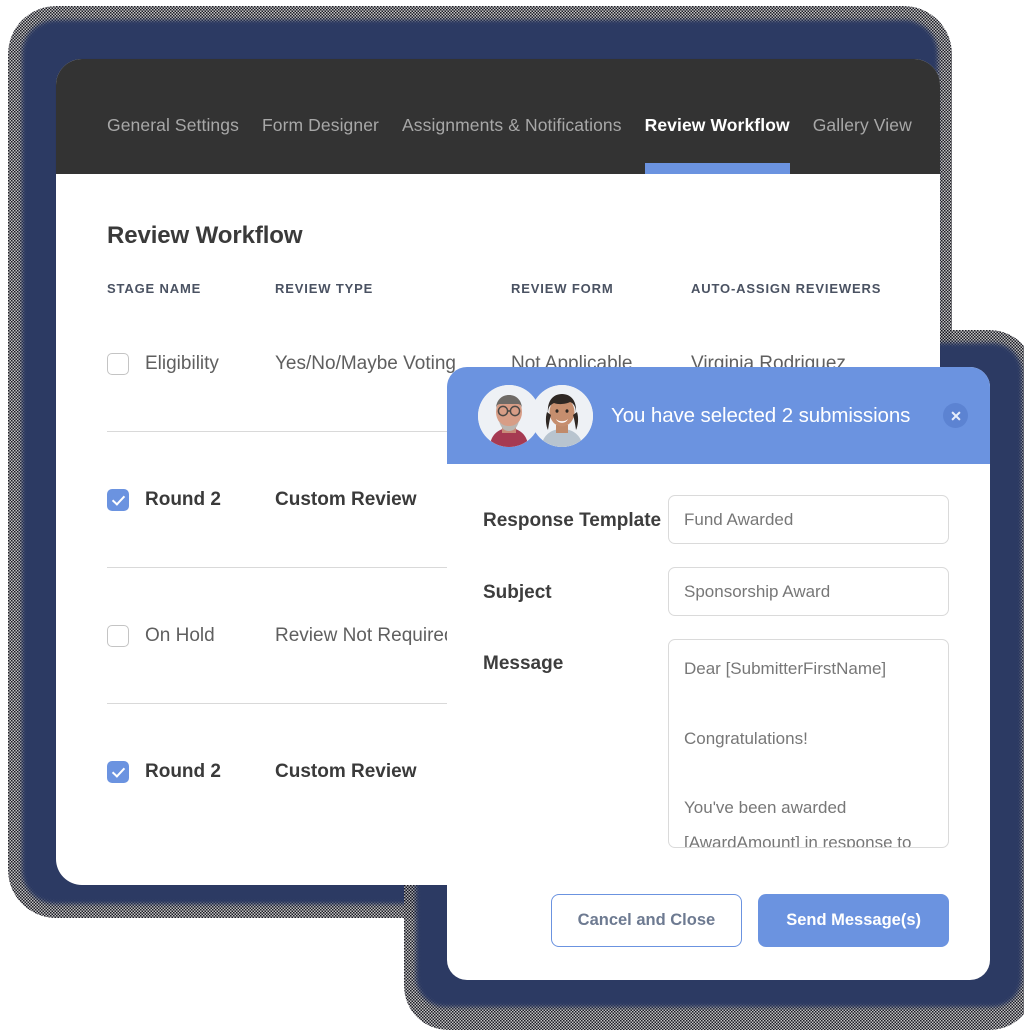 Image resolution: width=1024 pixels, height=1030 pixels. I want to click on field-message: Message, so click(716, 746).